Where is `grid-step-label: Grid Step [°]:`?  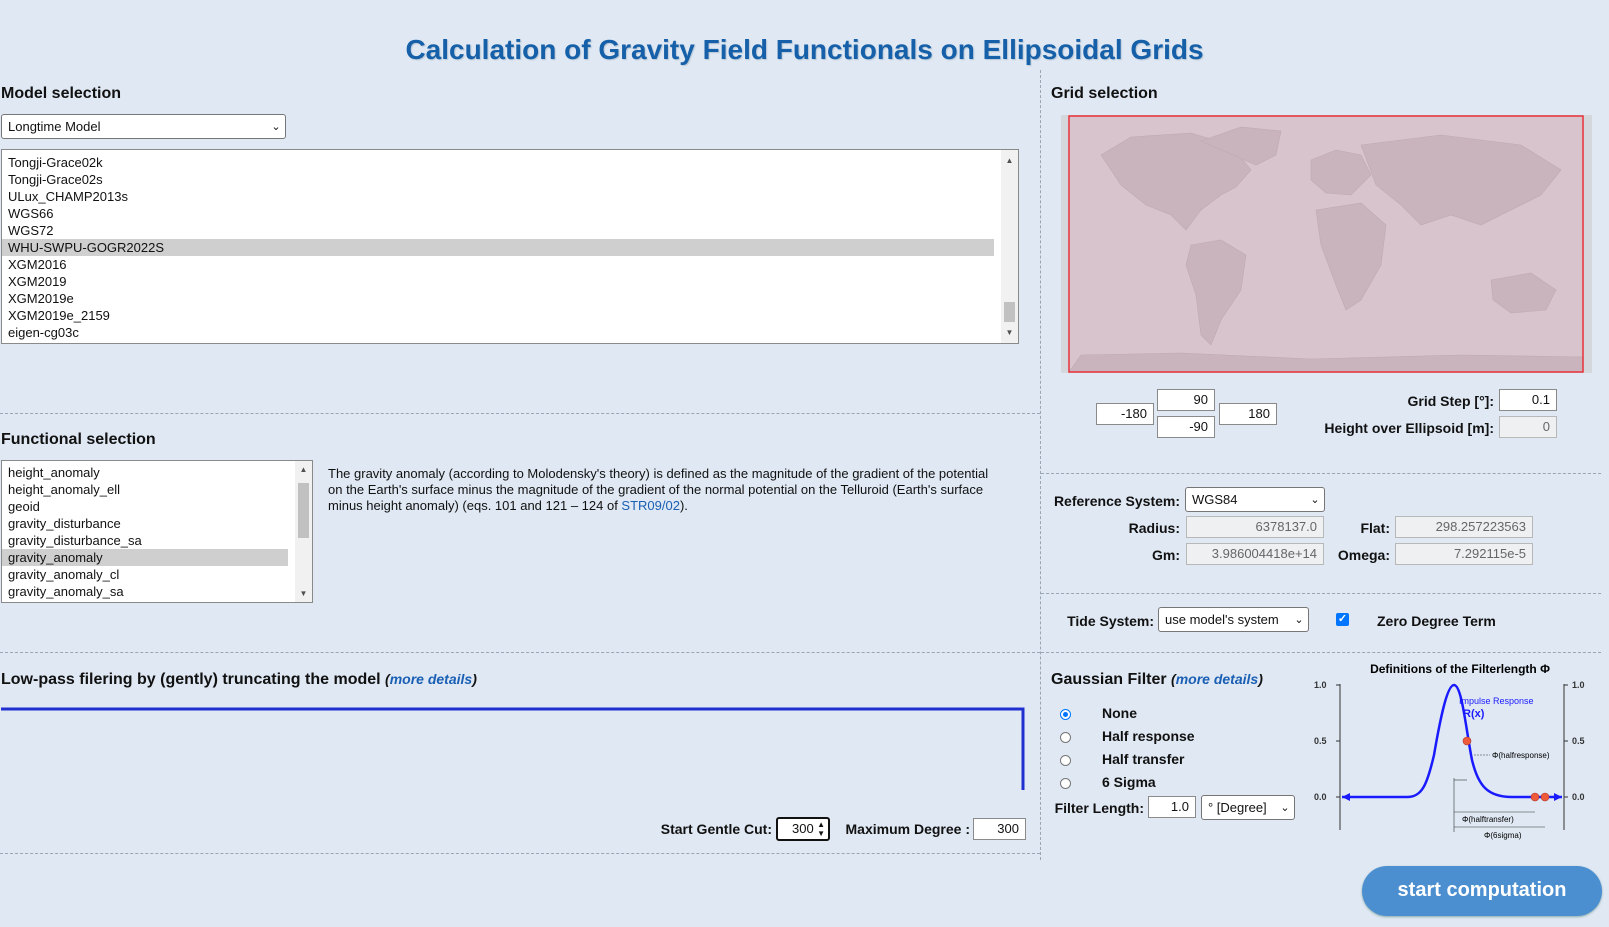
grid-step-label: Grid Step [°]: is located at coordinates (1450, 401).